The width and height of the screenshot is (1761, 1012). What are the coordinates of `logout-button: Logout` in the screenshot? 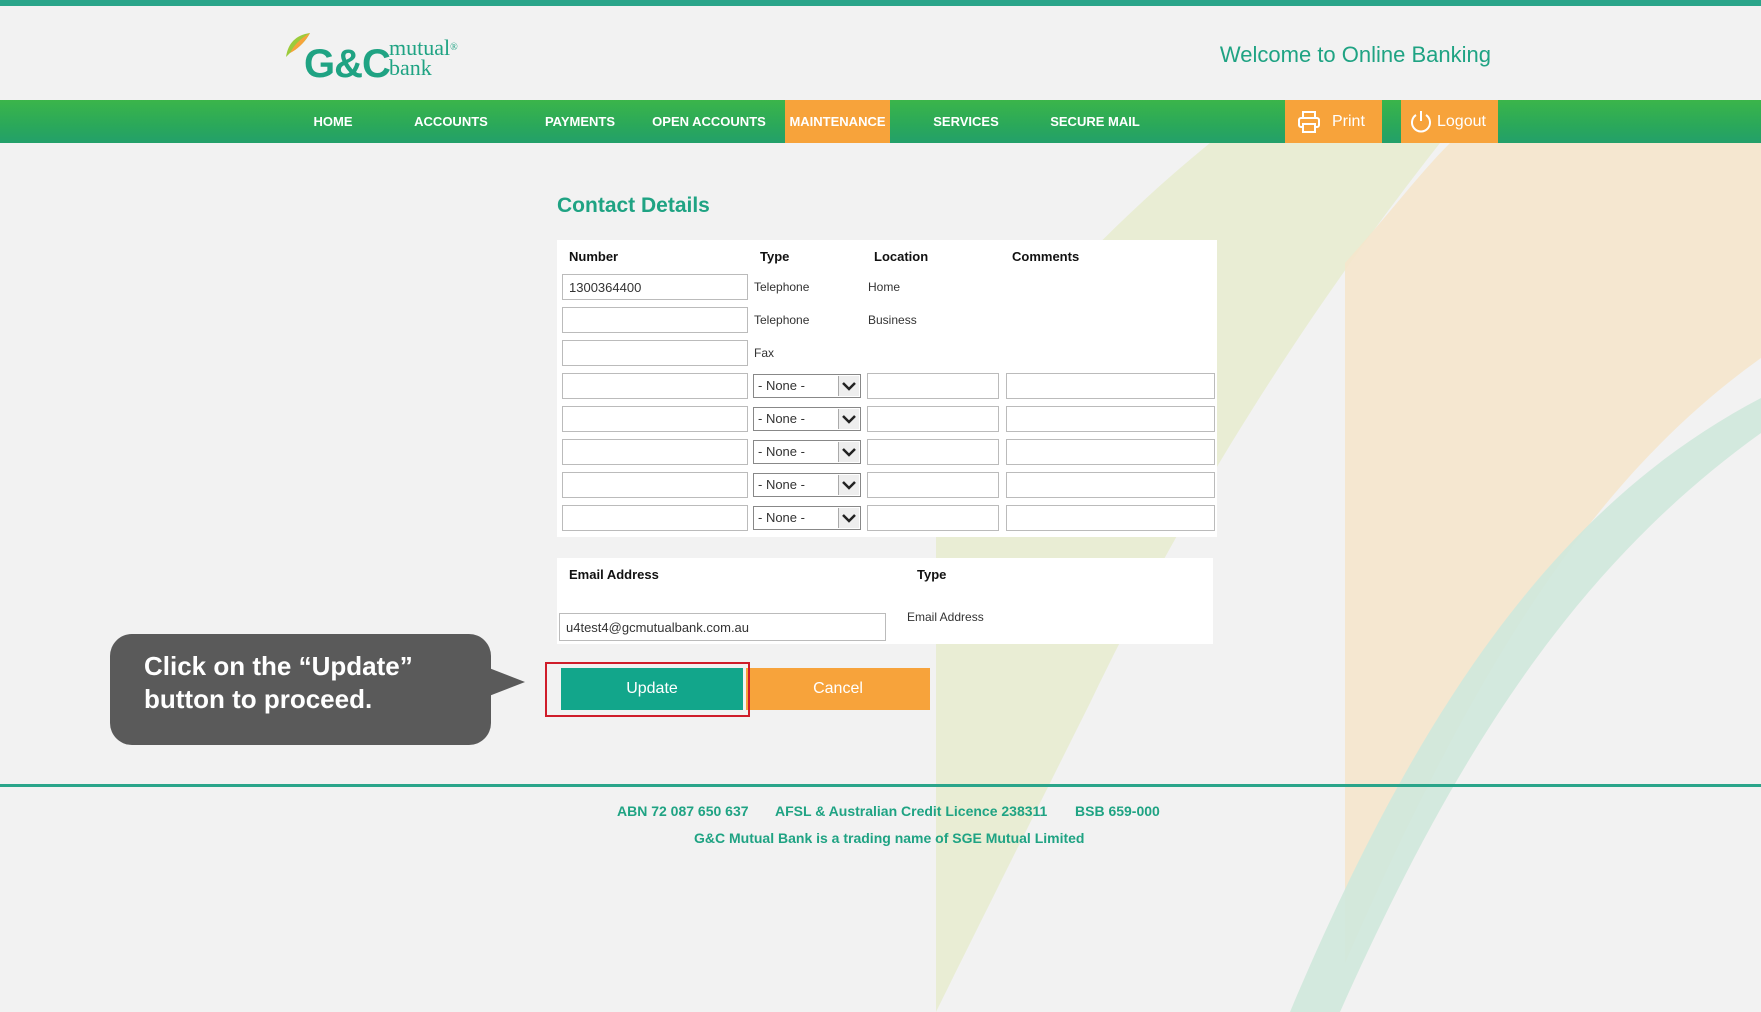 It's located at (1449, 121).